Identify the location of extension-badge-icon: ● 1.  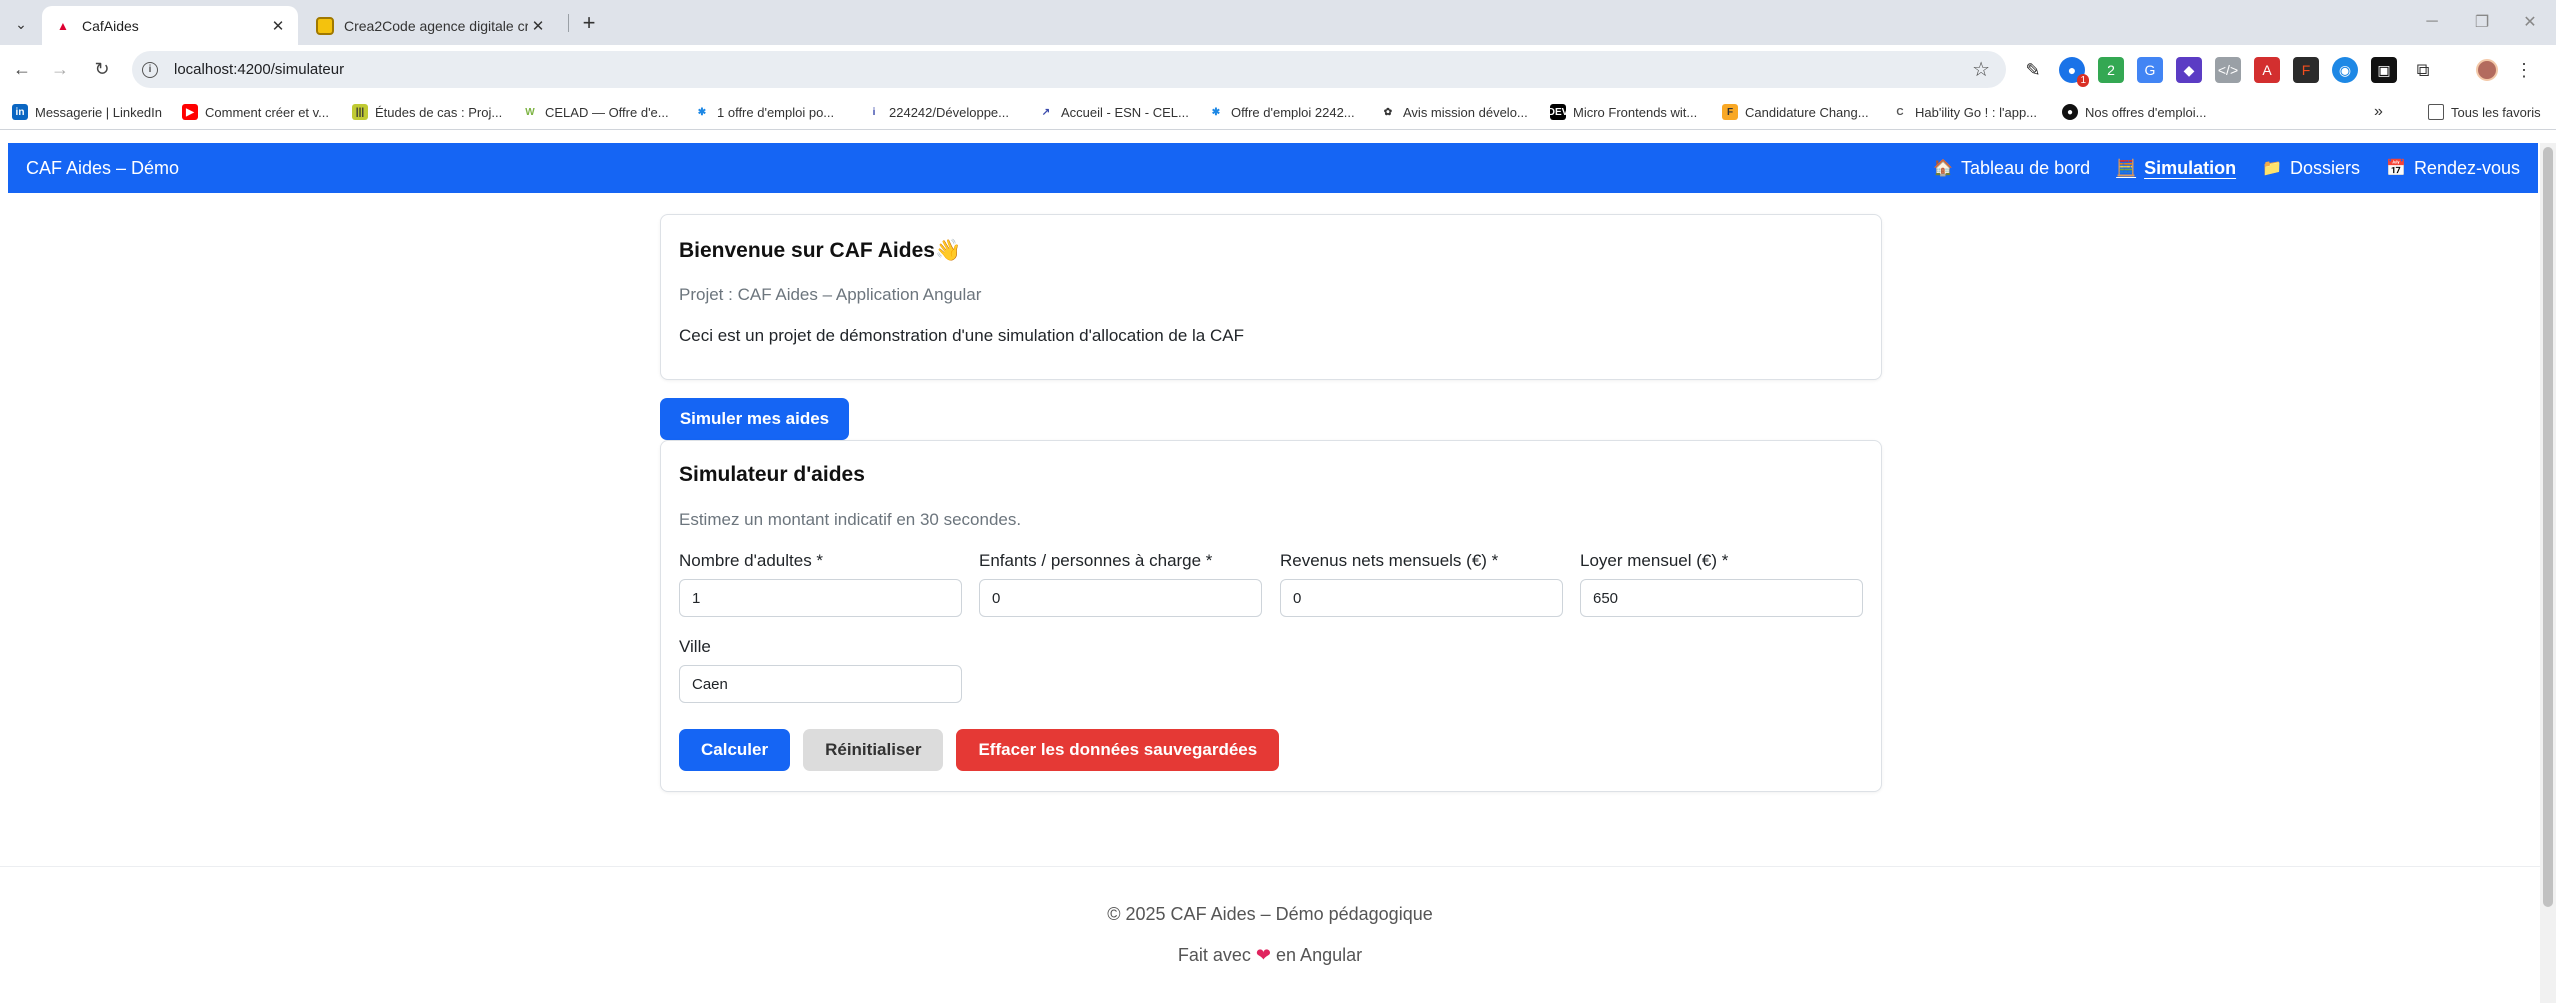
(2074, 72).